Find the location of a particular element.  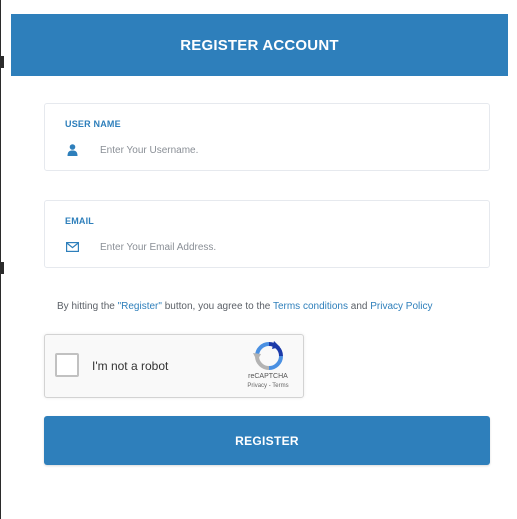

username-field-card: USER NAME is located at coordinates (267, 137).